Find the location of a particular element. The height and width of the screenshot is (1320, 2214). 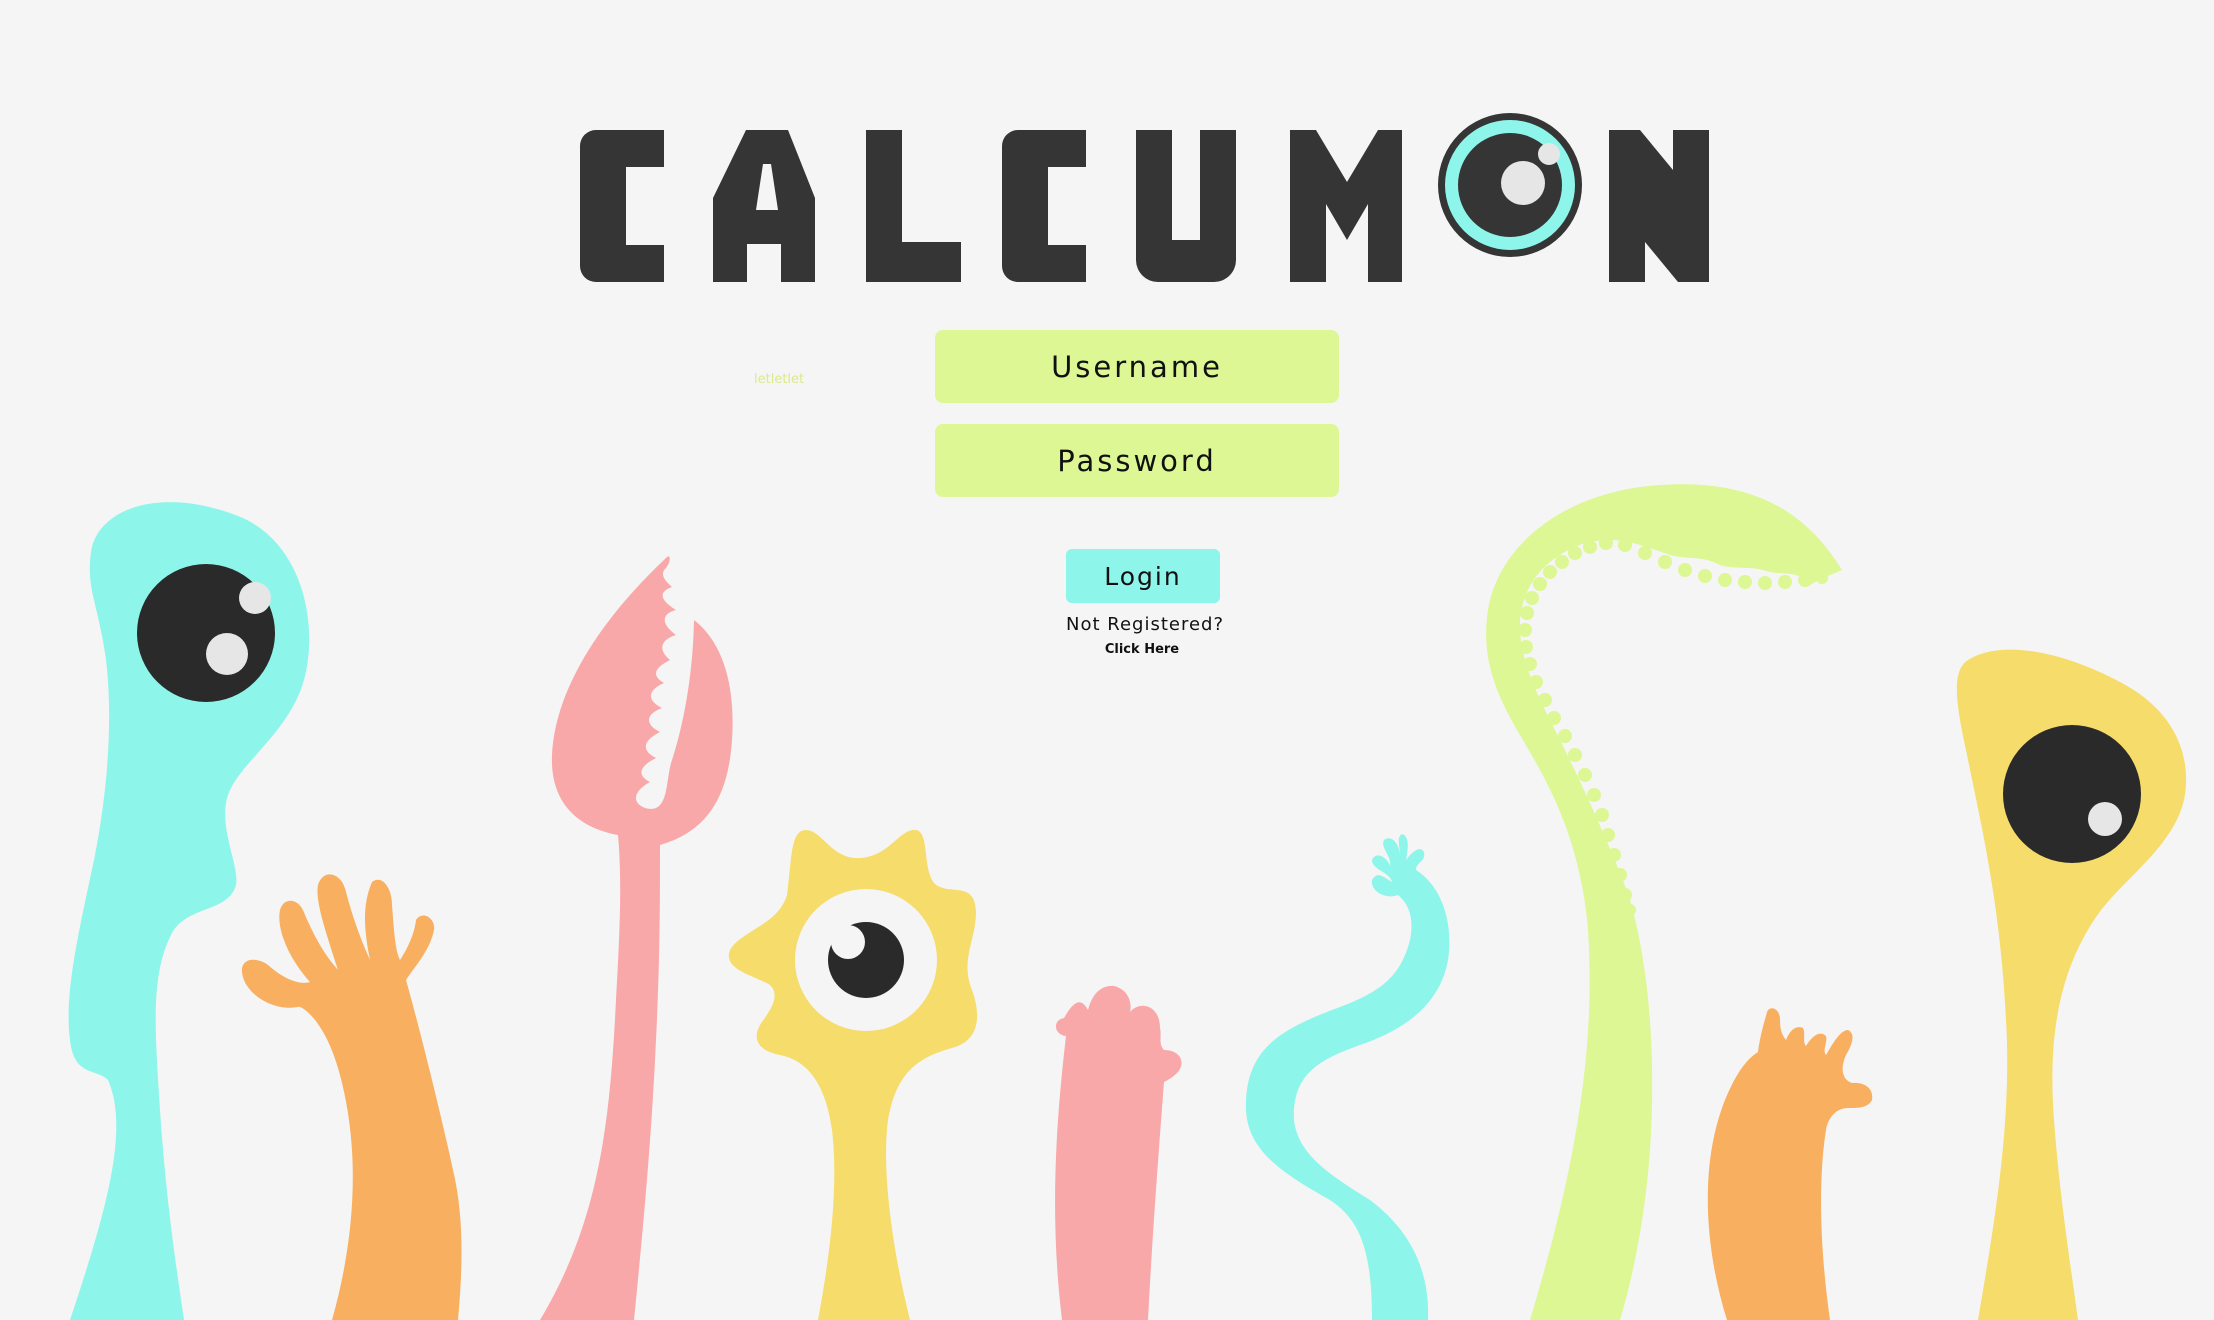

calcumon-logo is located at coordinates (1144, 197).